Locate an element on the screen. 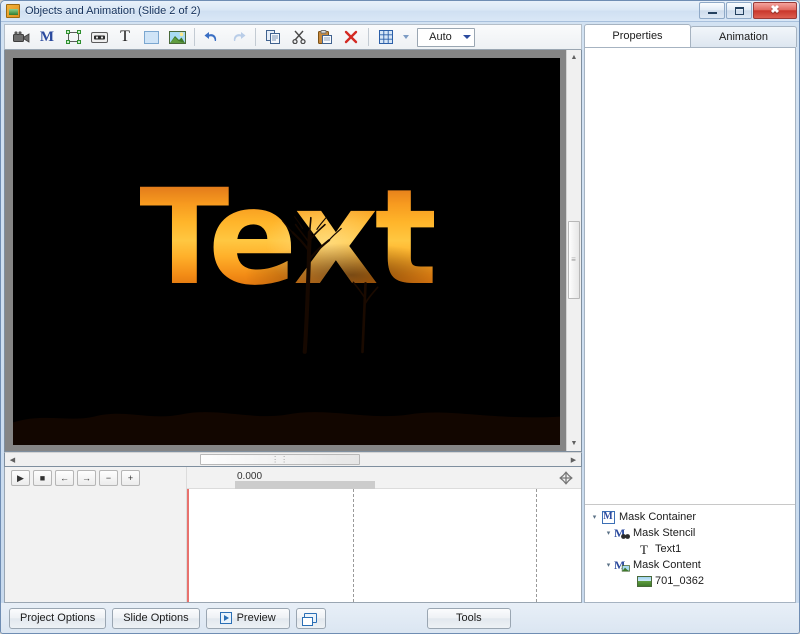 The image size is (800, 634). scroll-down-arrow: ▼ is located at coordinates (574, 443).